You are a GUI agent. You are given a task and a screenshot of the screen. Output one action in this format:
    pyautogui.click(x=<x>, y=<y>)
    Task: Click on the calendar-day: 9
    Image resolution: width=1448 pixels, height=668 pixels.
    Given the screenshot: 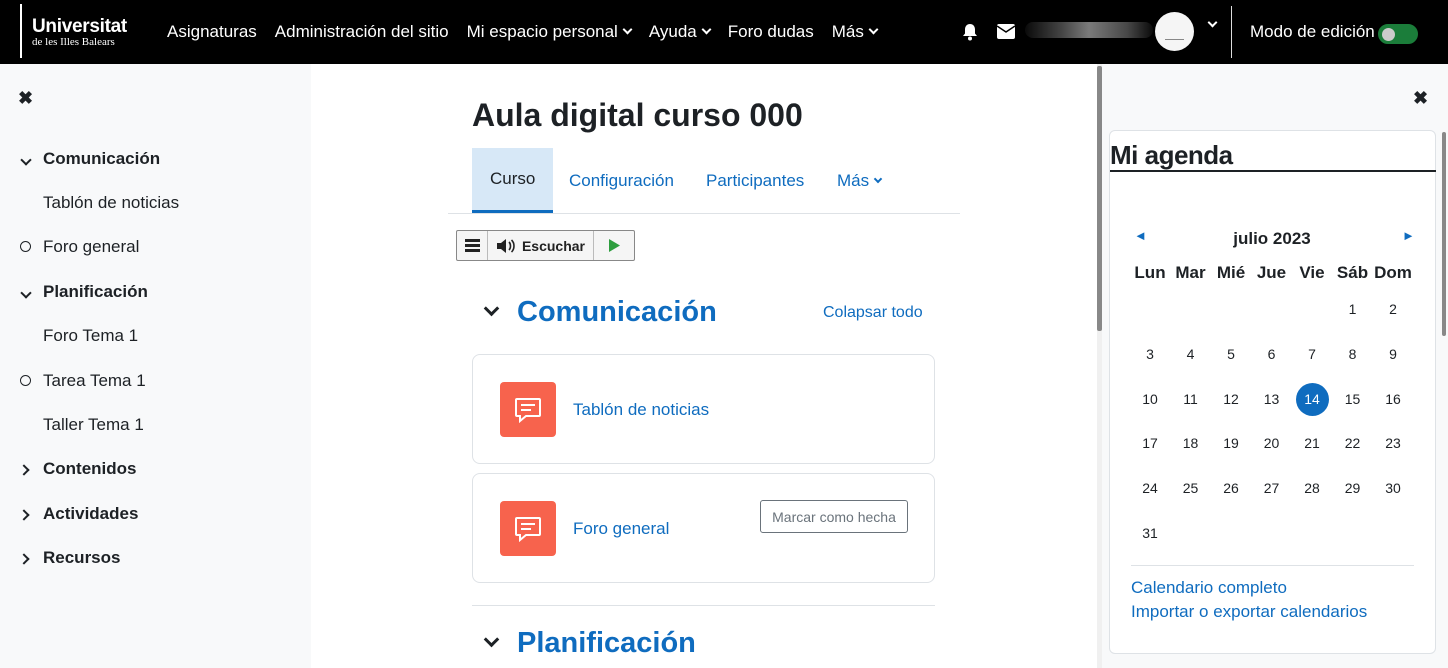 What is the action you would take?
    pyautogui.click(x=1393, y=354)
    